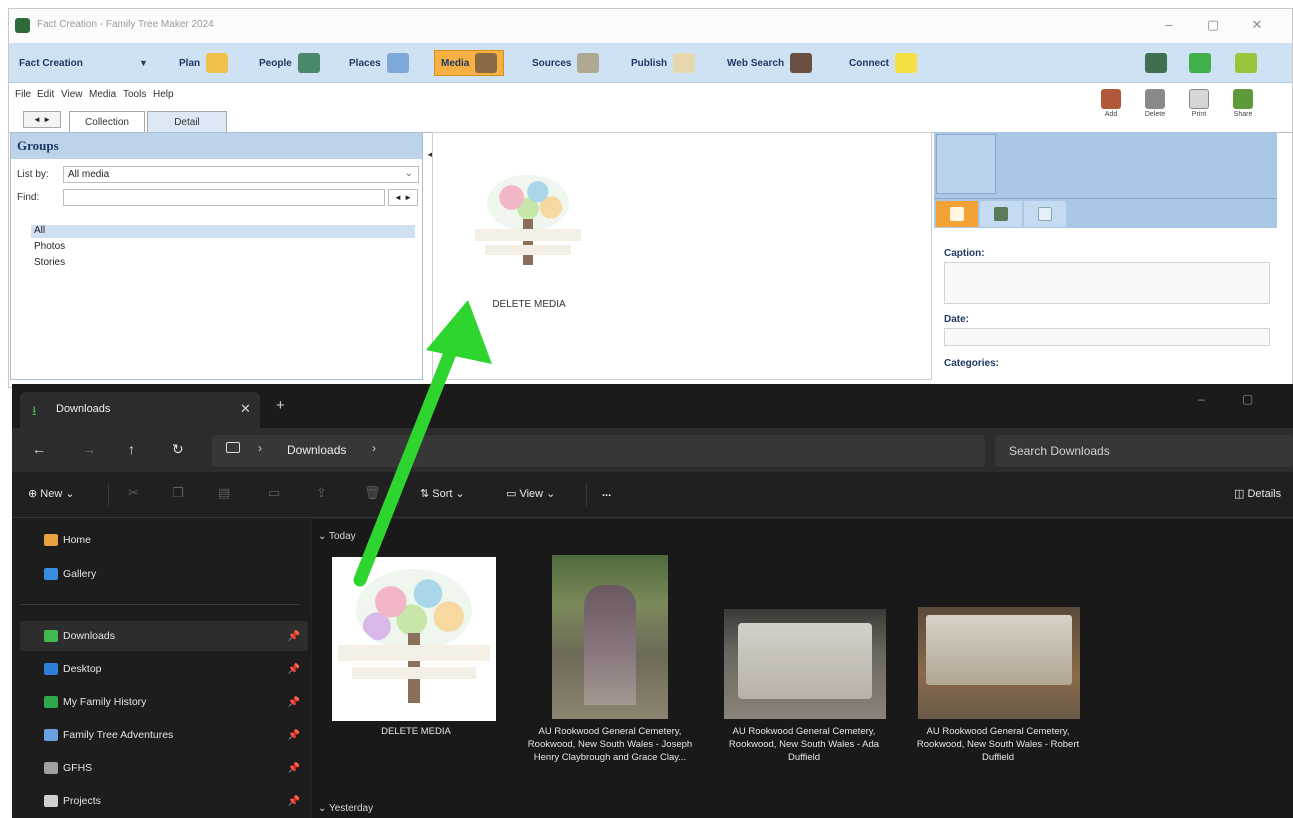 Image resolution: width=1293 pixels, height=818 pixels. Describe the element at coordinates (566, 63) in the screenshot. I see `nav-sources: Sources` at that location.